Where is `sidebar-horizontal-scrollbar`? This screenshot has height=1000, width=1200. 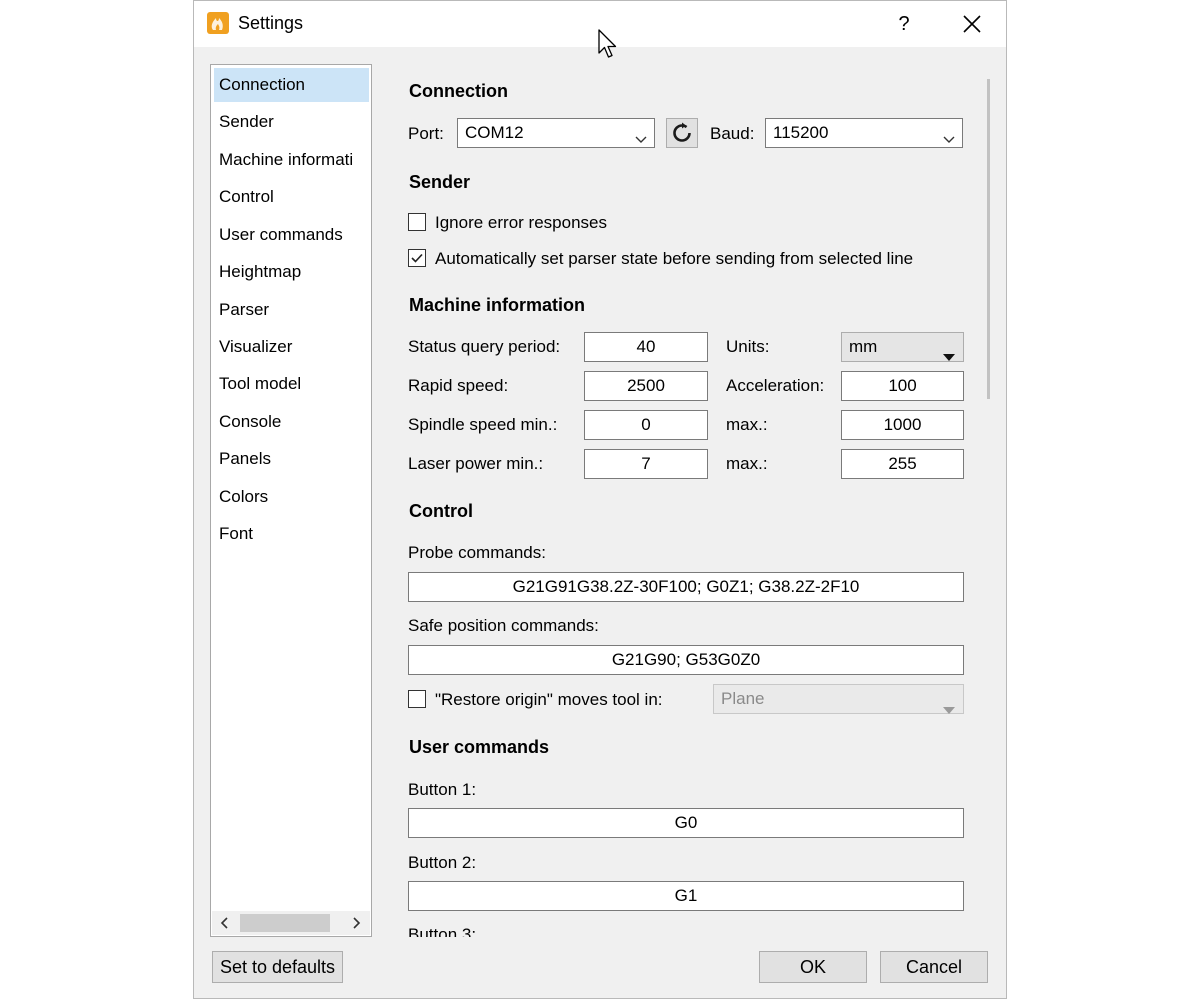
sidebar-horizontal-scrollbar is located at coordinates (291, 923).